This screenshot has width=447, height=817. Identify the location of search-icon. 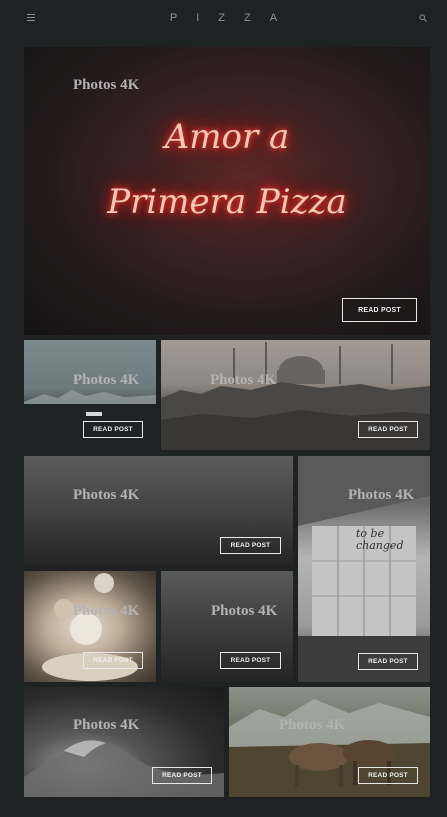
(423, 18).